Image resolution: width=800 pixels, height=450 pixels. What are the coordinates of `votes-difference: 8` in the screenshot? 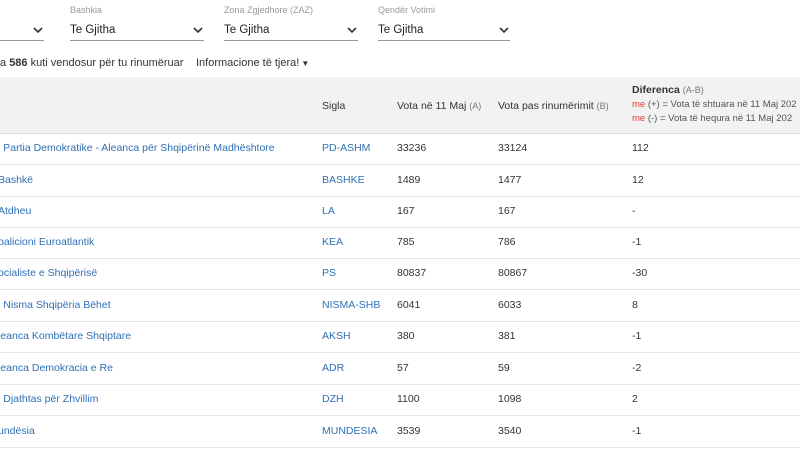 It's located at (635, 305).